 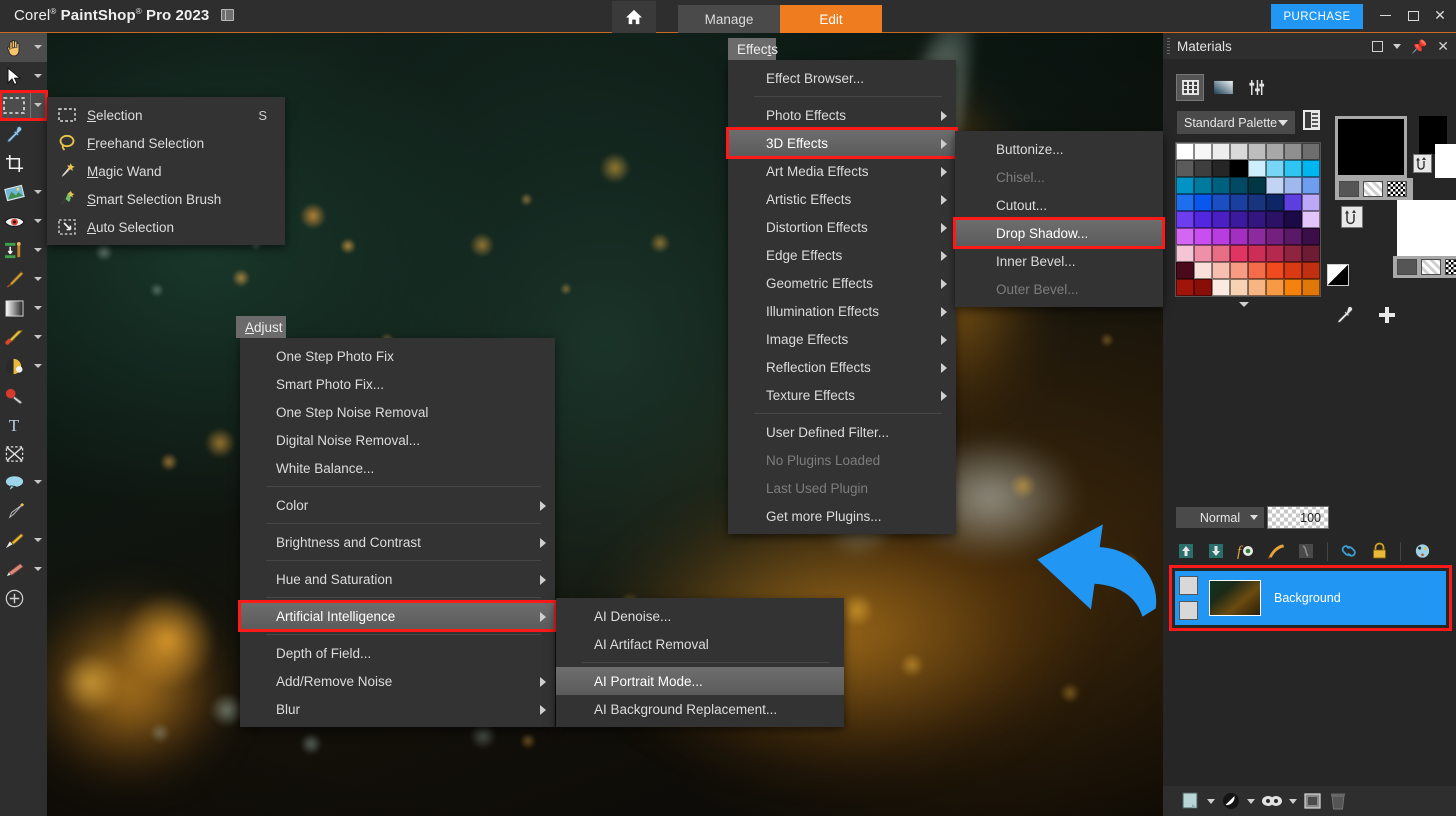 What do you see at coordinates (23, 192) in the screenshot?
I see `tool-straighten` at bounding box center [23, 192].